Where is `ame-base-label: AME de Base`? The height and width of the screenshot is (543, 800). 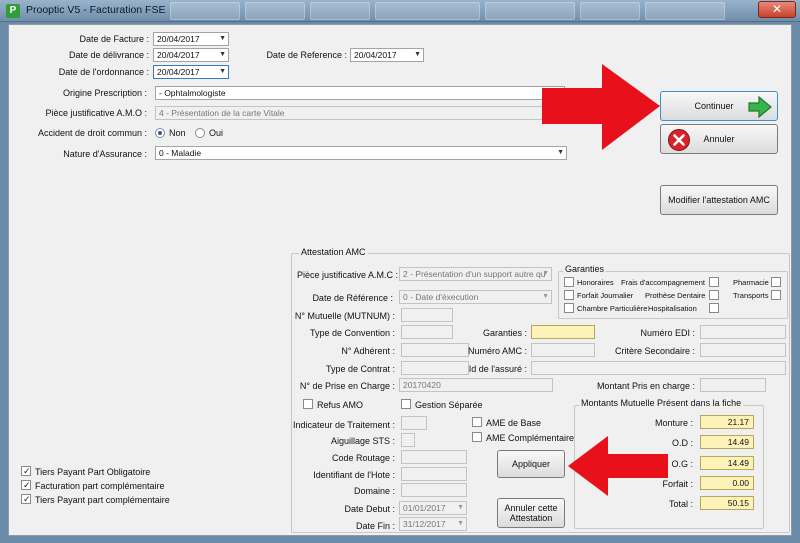 ame-base-label: AME de Base is located at coordinates (514, 423).